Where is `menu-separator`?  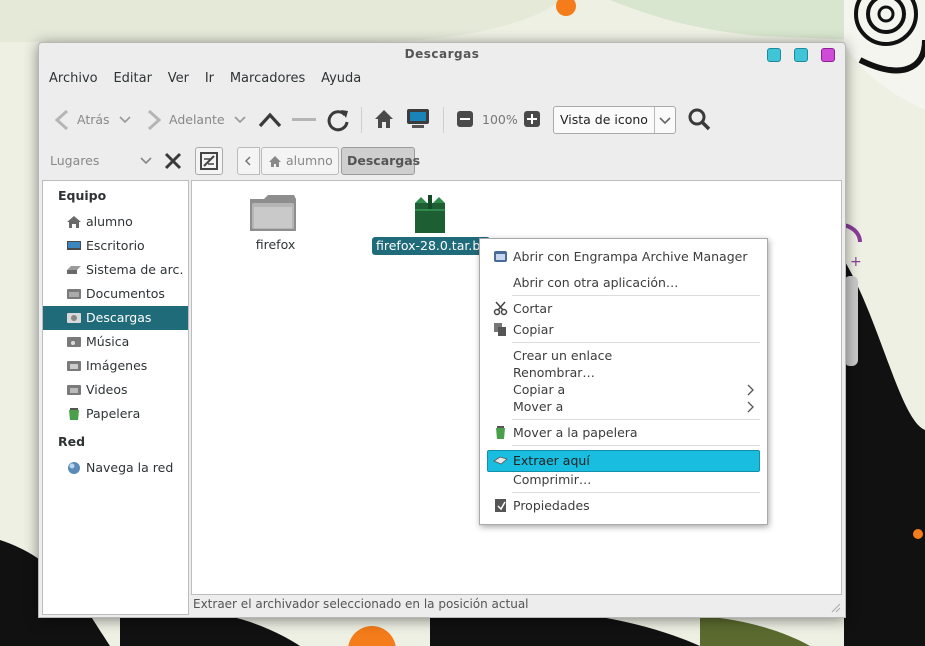
menu-separator is located at coordinates (636, 342).